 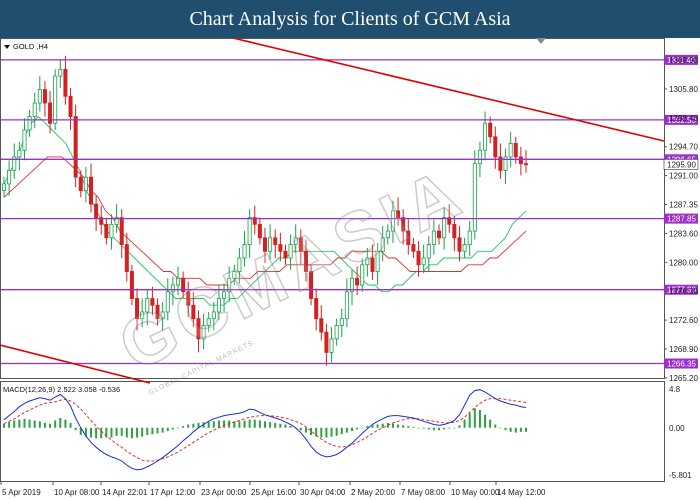 I want to click on title-banner: Chart Analysis for Clients of GCM Asia, so click(x=350, y=19).